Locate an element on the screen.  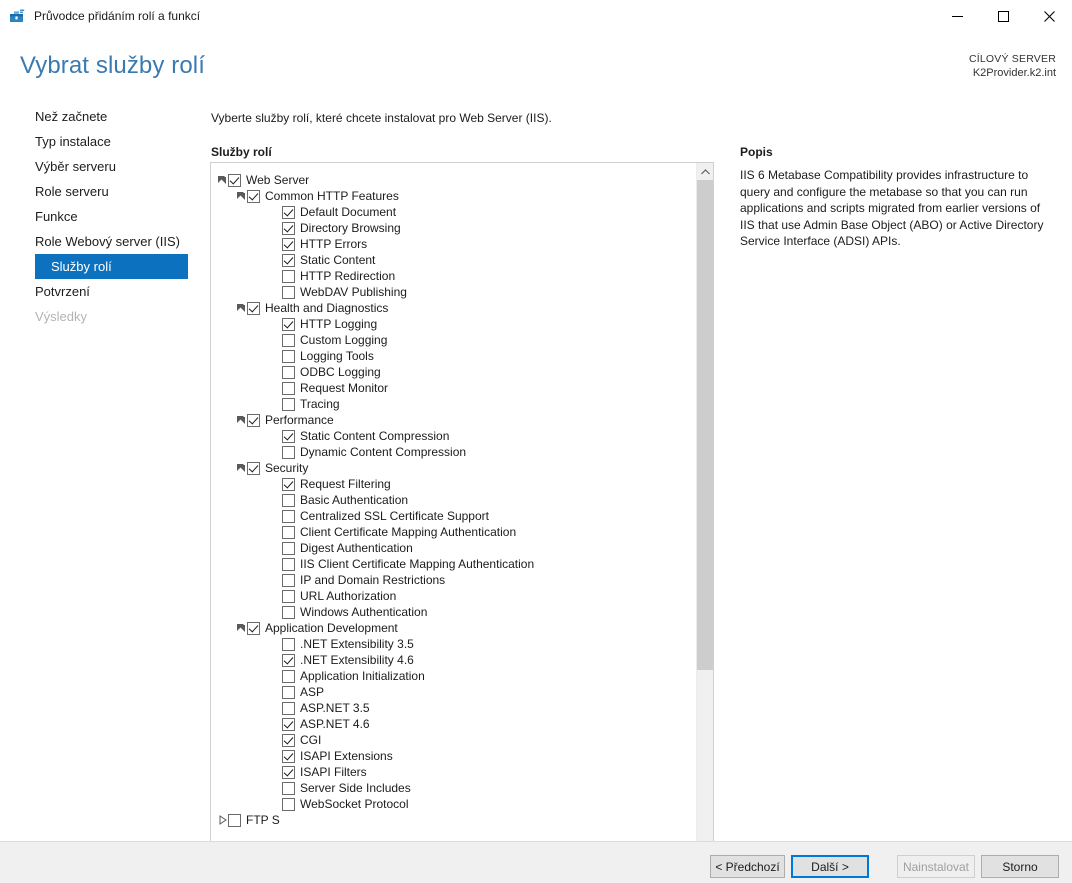
tree-row: Application Initialization is located at coordinates (453, 676).